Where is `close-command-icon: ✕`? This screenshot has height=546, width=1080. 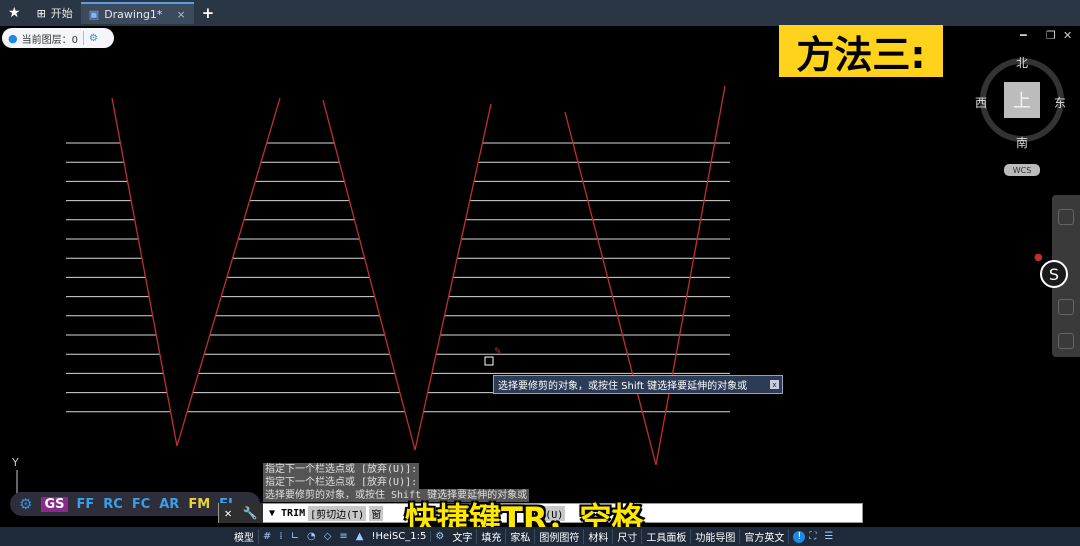 close-command-icon: ✕ is located at coordinates (227, 513).